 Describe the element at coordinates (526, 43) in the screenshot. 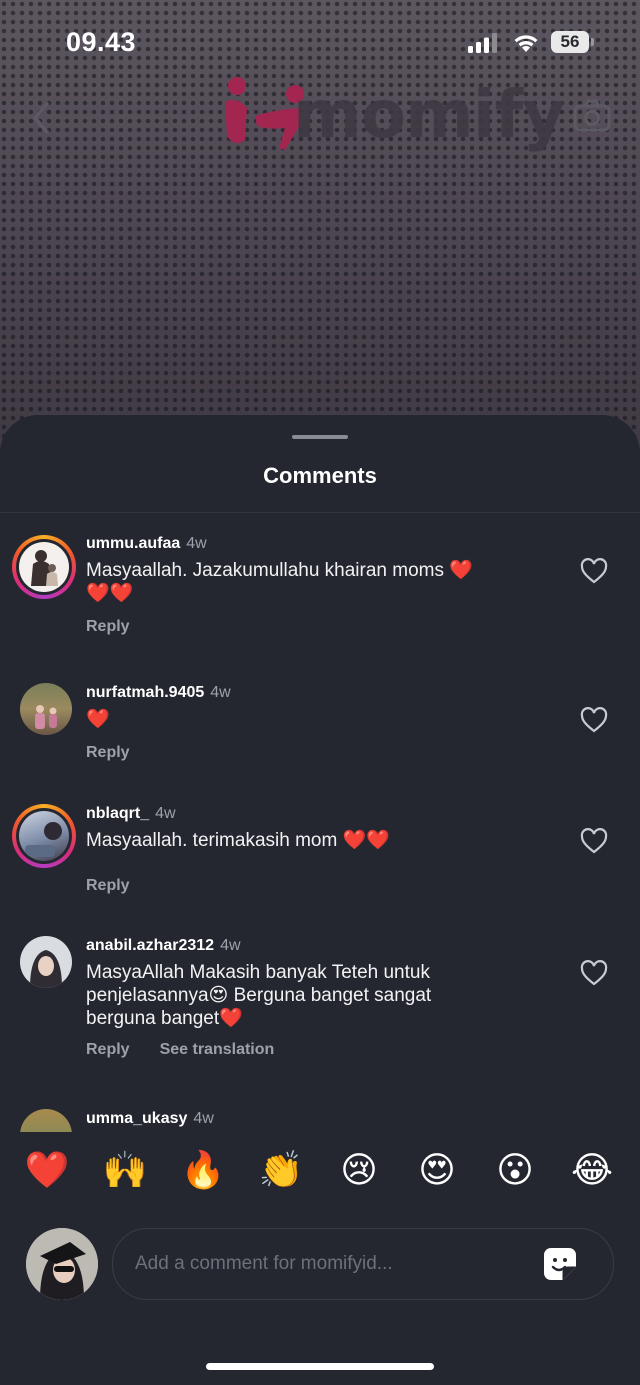

I see `wifi-icon` at that location.